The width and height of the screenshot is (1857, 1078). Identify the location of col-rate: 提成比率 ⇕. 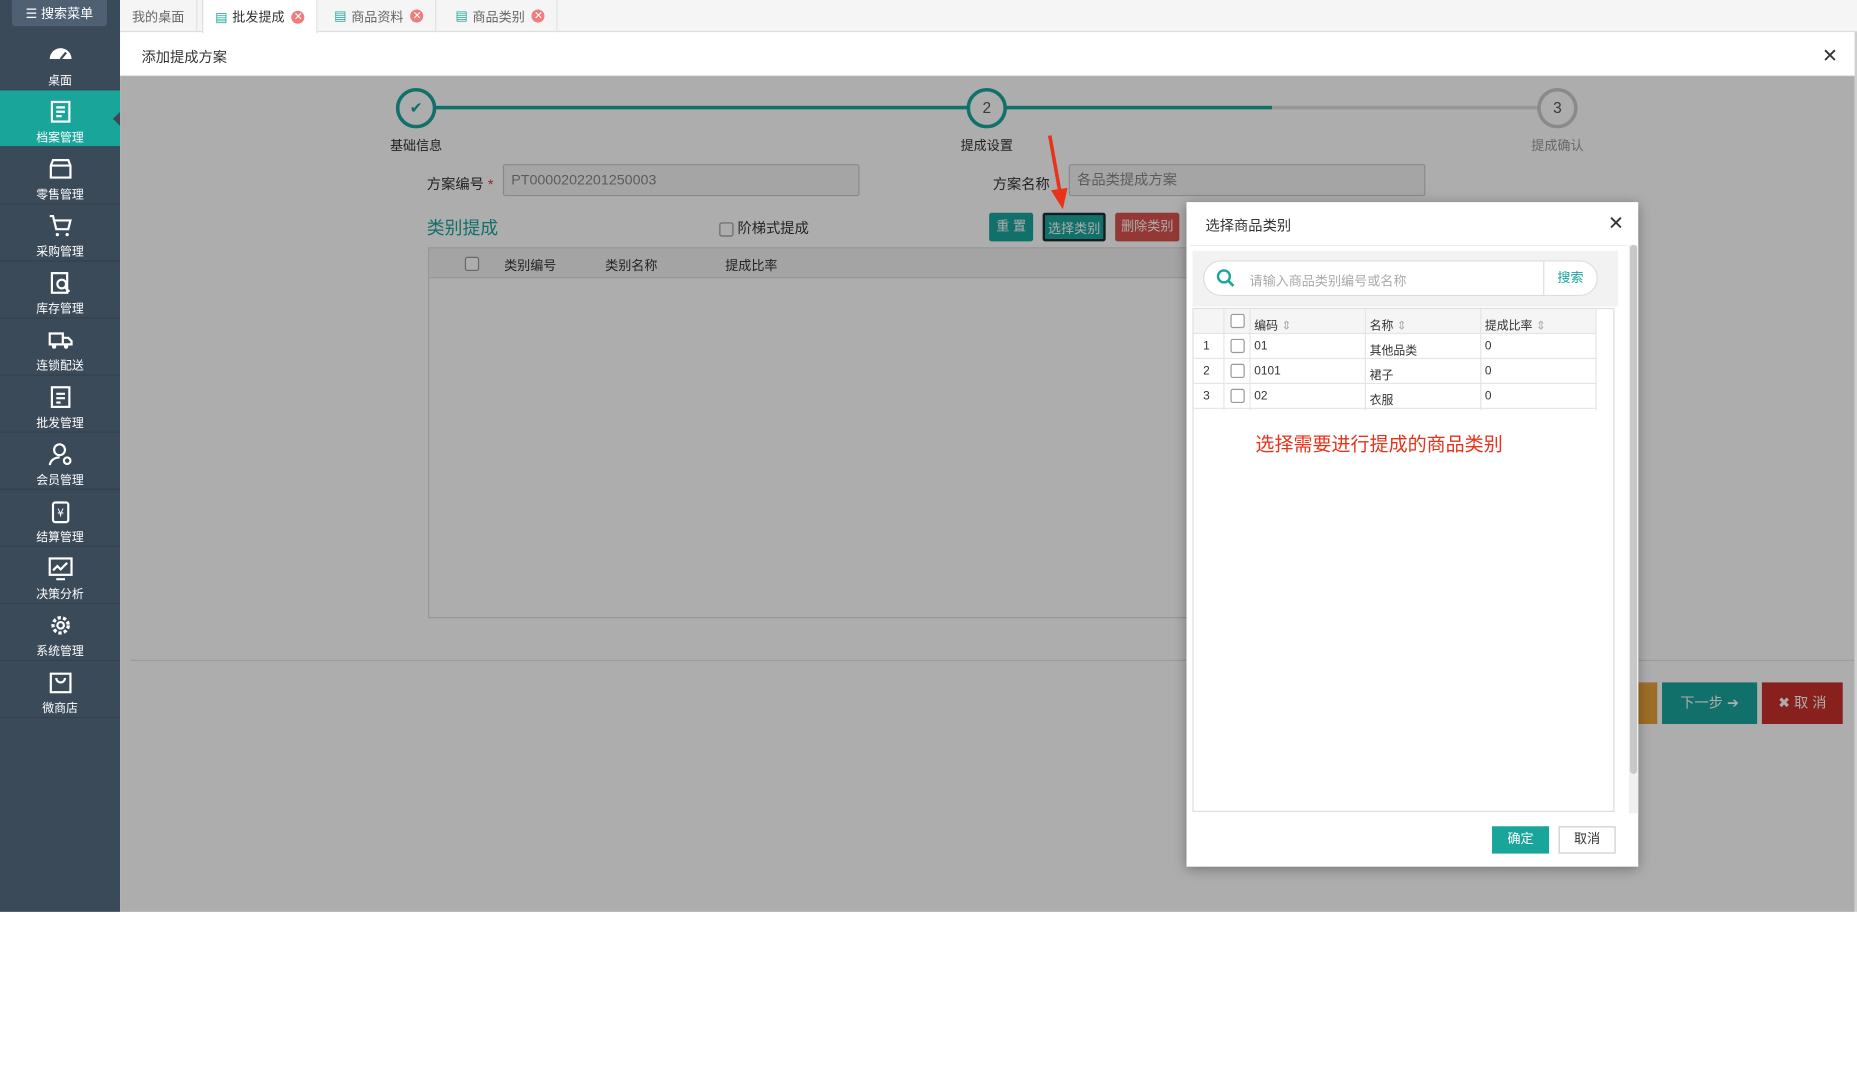
(1515, 324).